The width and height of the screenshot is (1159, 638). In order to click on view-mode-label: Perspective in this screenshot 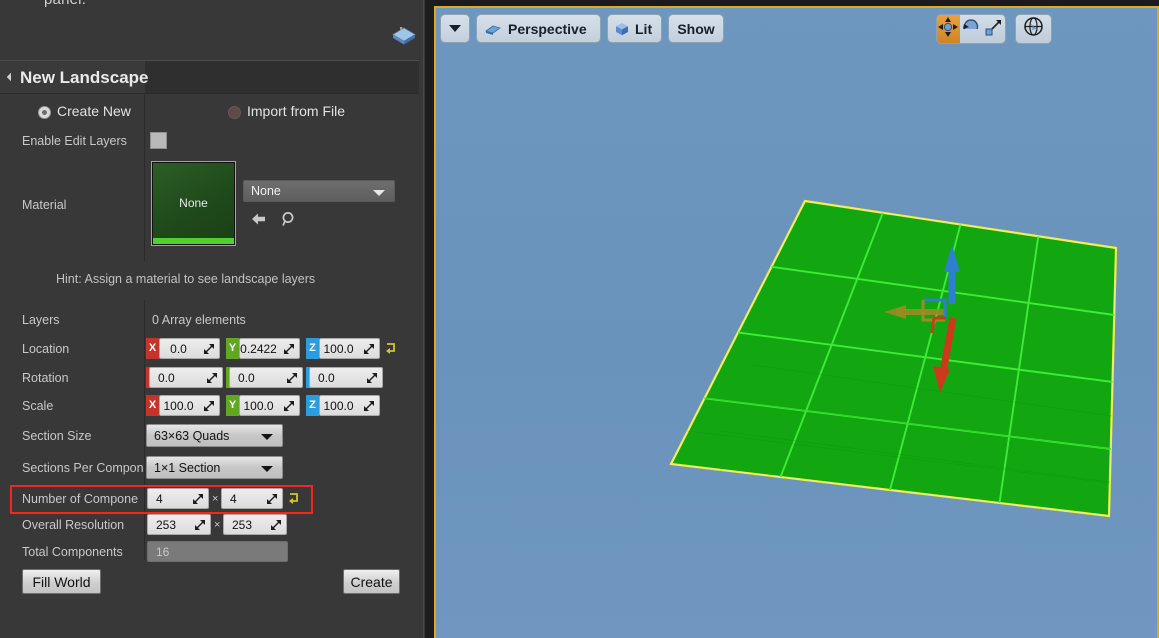, I will do `click(547, 28)`.